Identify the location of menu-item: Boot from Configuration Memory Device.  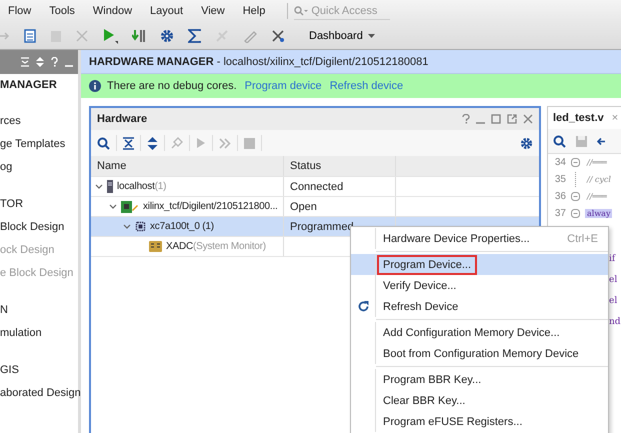
(479, 353).